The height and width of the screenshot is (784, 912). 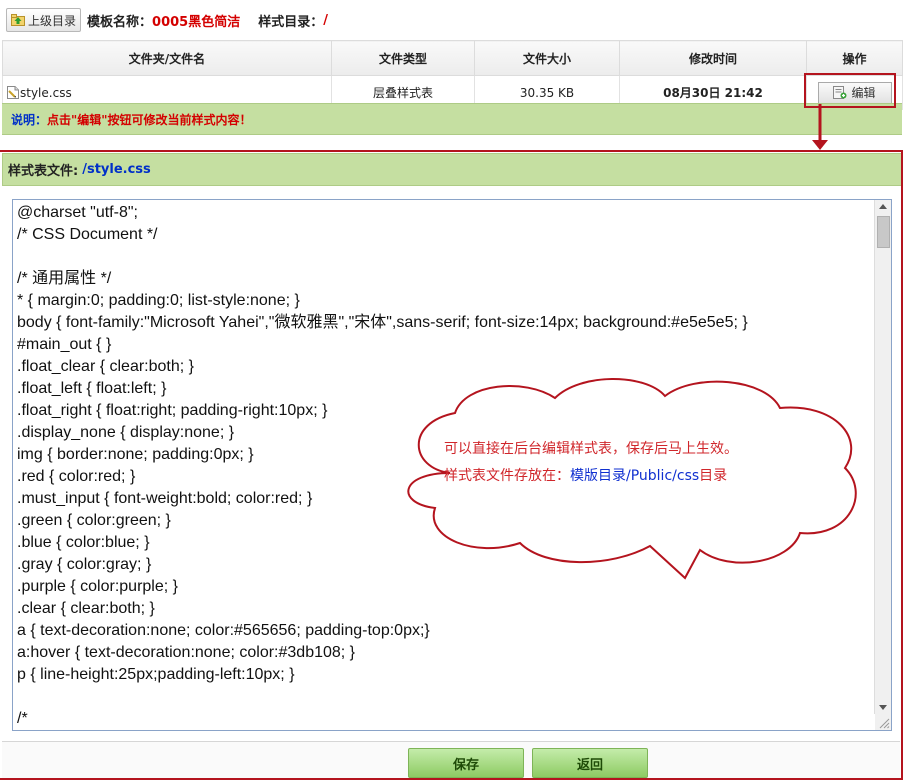 What do you see at coordinates (196, 22) in the screenshot?
I see `template-name-value: 0005黑色简洁` at bounding box center [196, 22].